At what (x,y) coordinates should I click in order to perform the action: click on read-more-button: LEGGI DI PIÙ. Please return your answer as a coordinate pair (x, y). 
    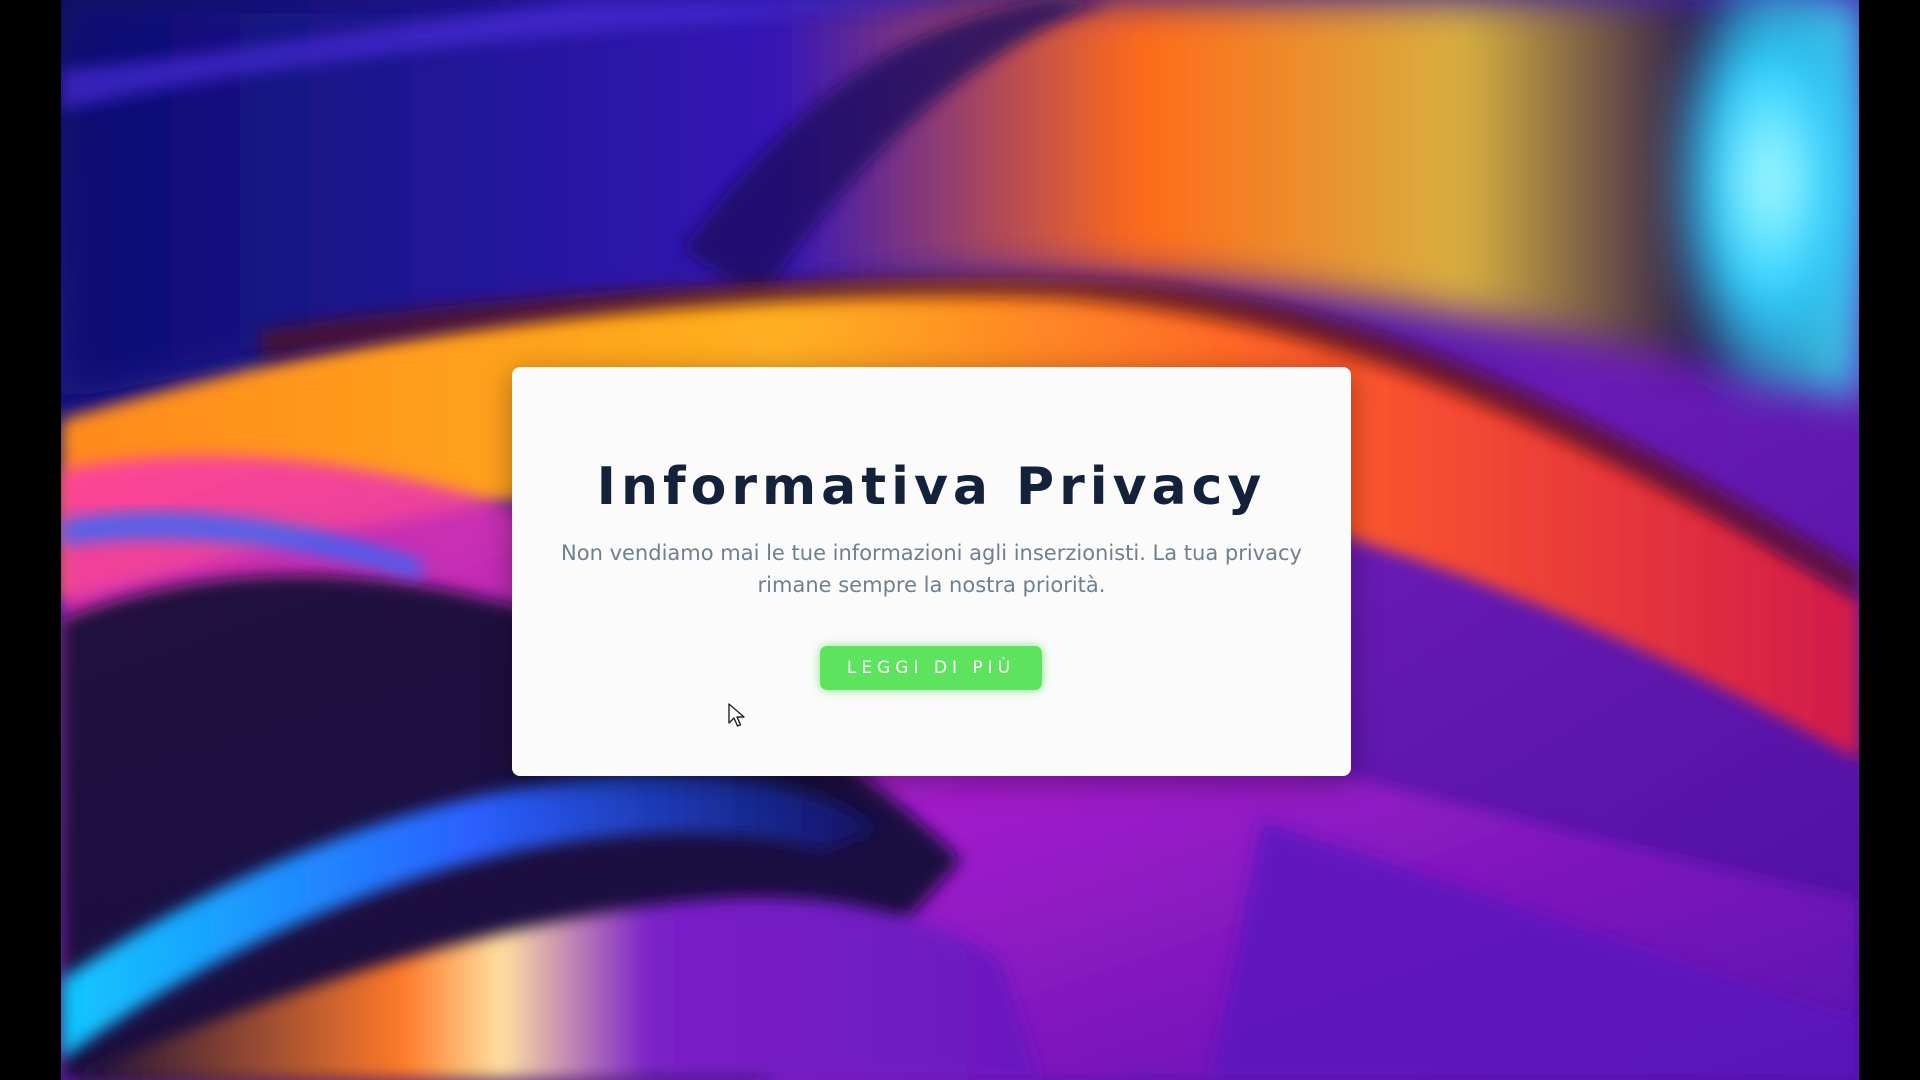
    Looking at the image, I should click on (931, 668).